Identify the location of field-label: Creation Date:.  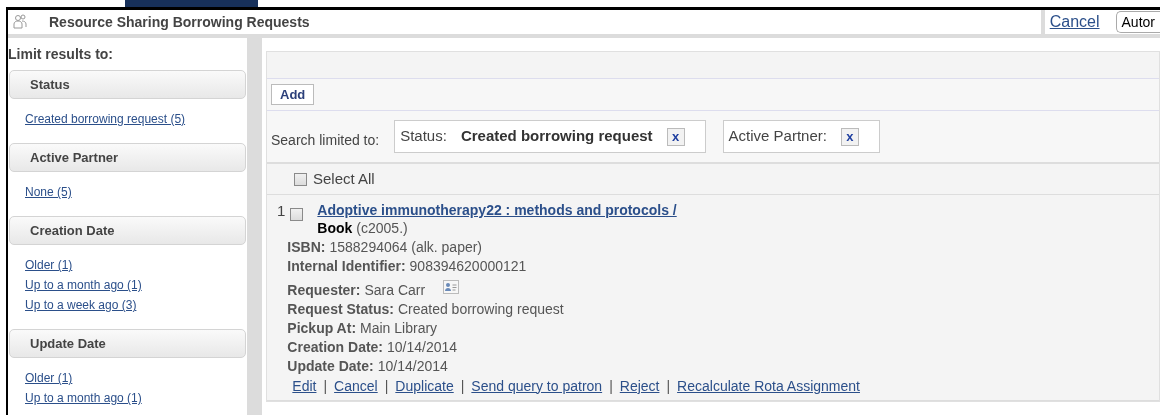
(335, 347).